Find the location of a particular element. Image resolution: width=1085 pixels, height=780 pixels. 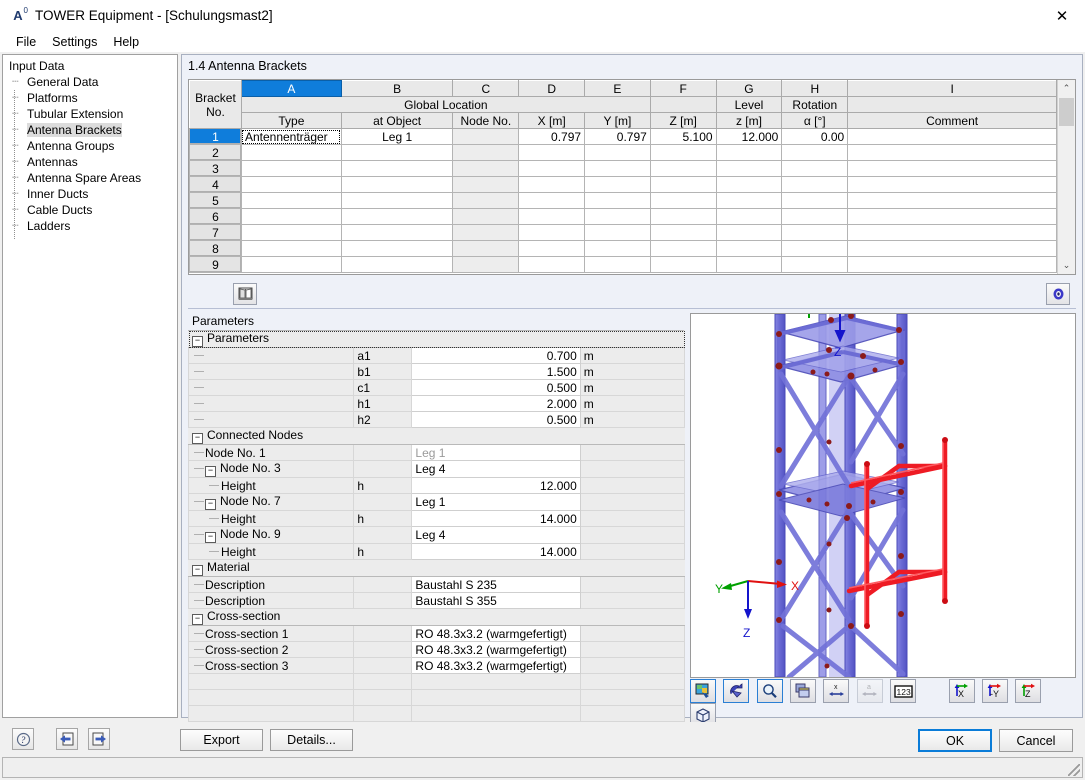

table-row: 8 is located at coordinates (623, 248).